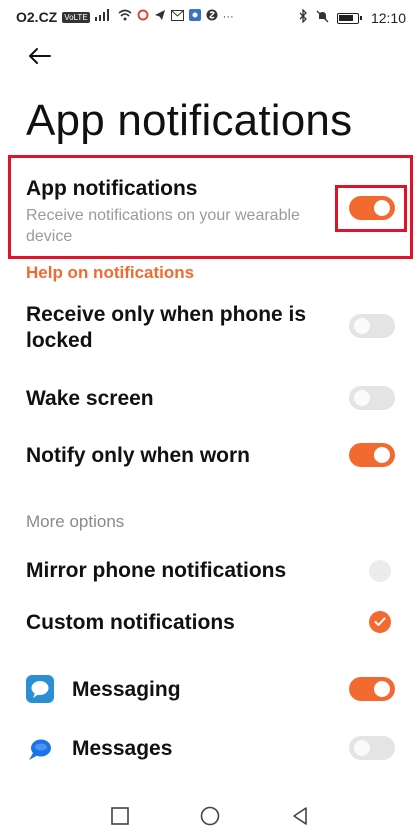  Describe the element at coordinates (371, 208) in the screenshot. I see `highlight-annotation-toggle` at that location.